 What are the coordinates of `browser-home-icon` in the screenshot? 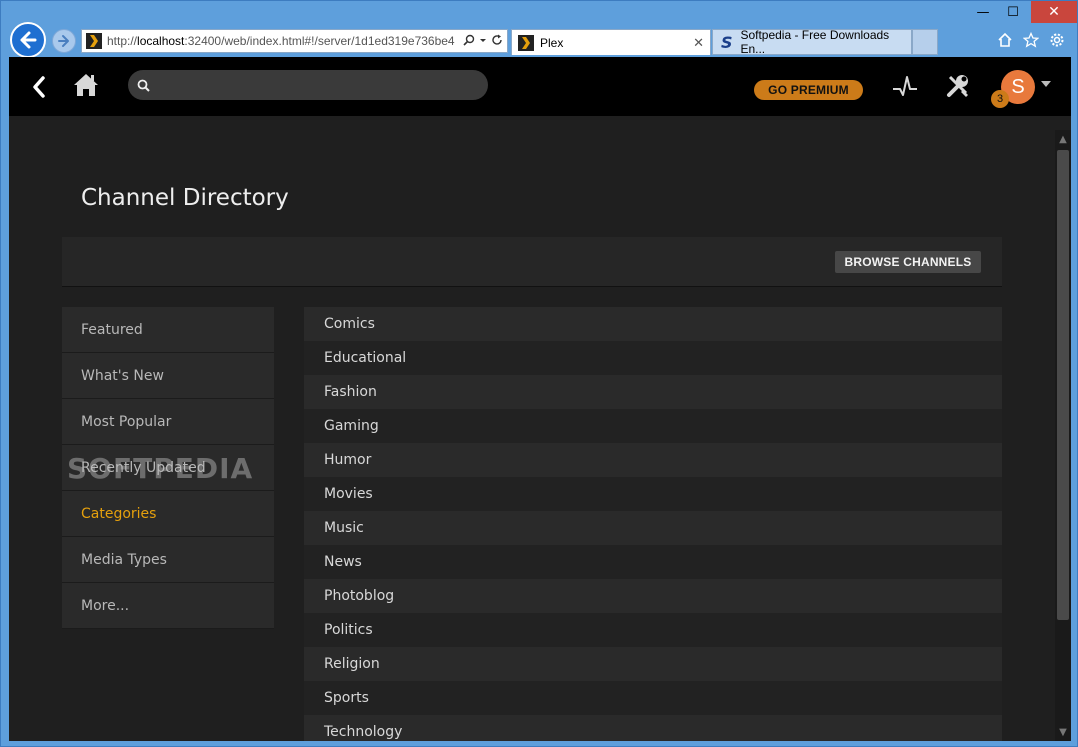 It's located at (1005, 40).